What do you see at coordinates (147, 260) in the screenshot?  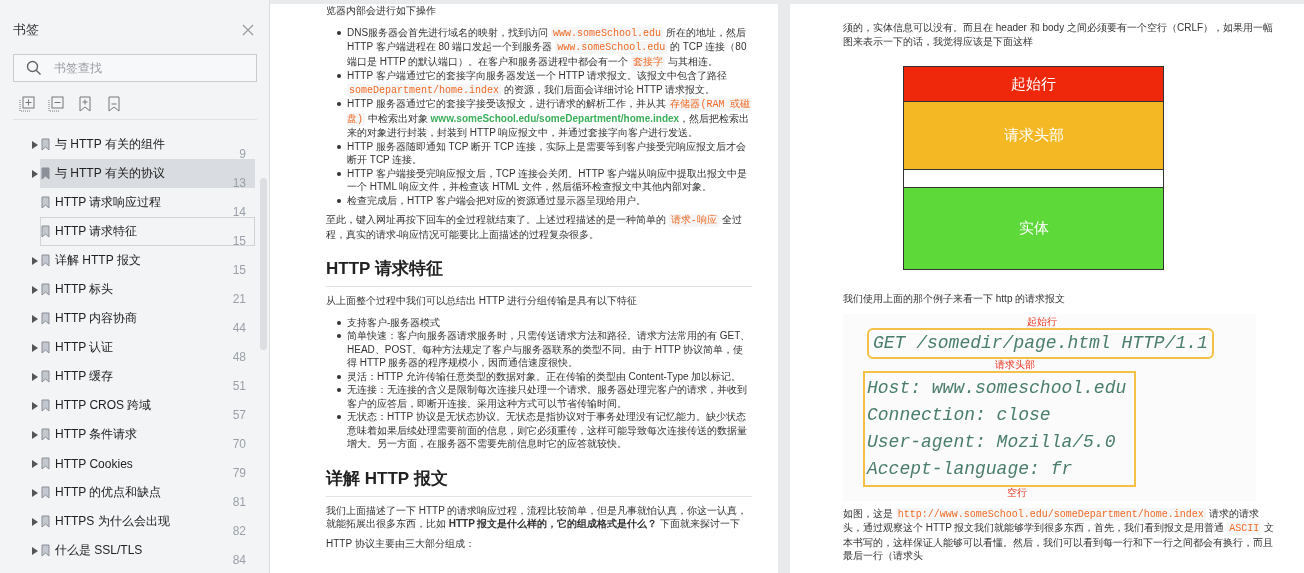 I see `bookmark-item: 详解 HTTP 报文 15` at bounding box center [147, 260].